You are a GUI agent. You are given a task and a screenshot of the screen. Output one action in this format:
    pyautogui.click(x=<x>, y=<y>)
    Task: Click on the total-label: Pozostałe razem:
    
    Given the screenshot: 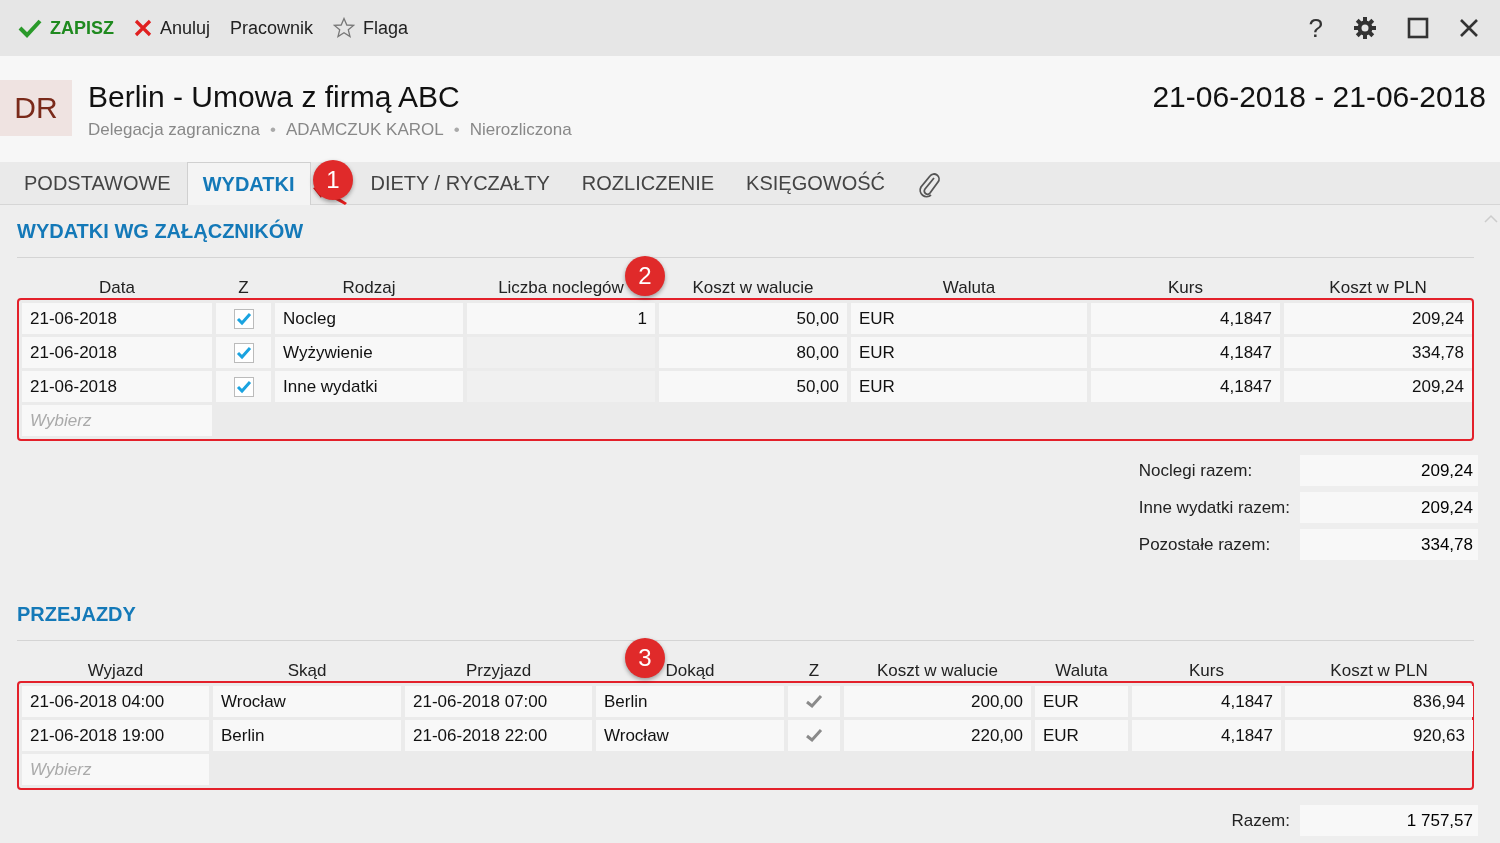 What is the action you would take?
    pyautogui.click(x=1205, y=544)
    